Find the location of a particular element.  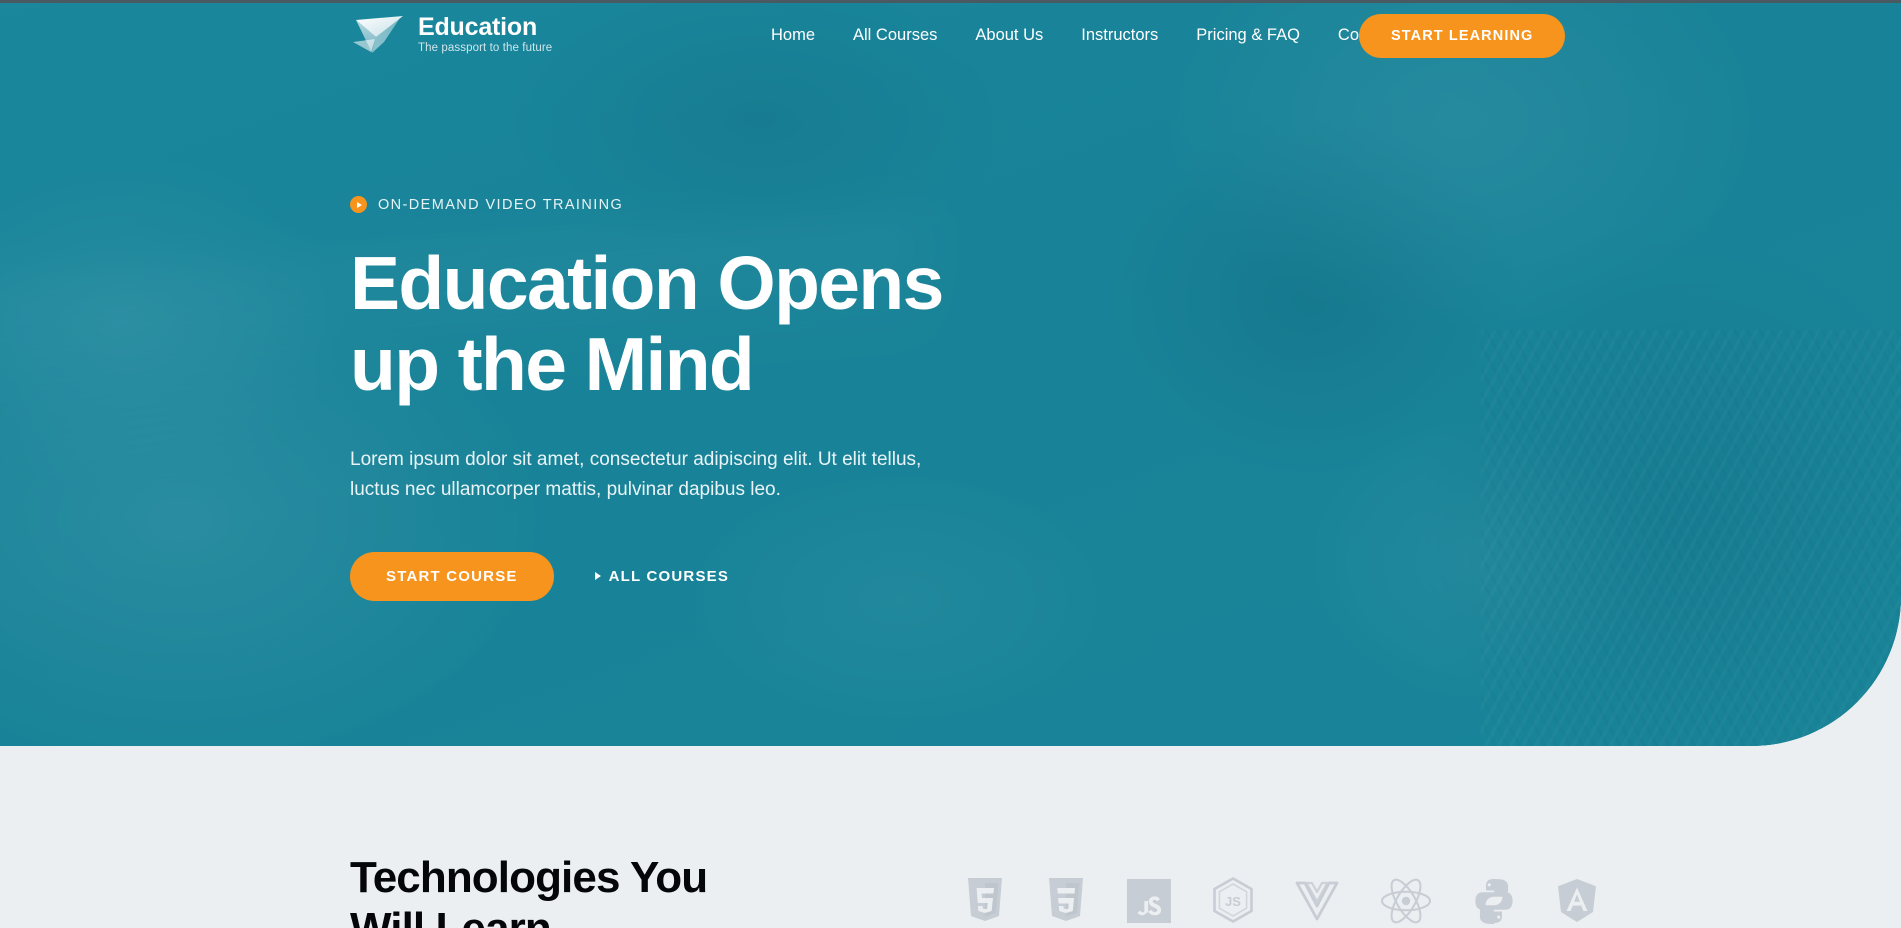

angular-icon is located at coordinates (1577, 900).